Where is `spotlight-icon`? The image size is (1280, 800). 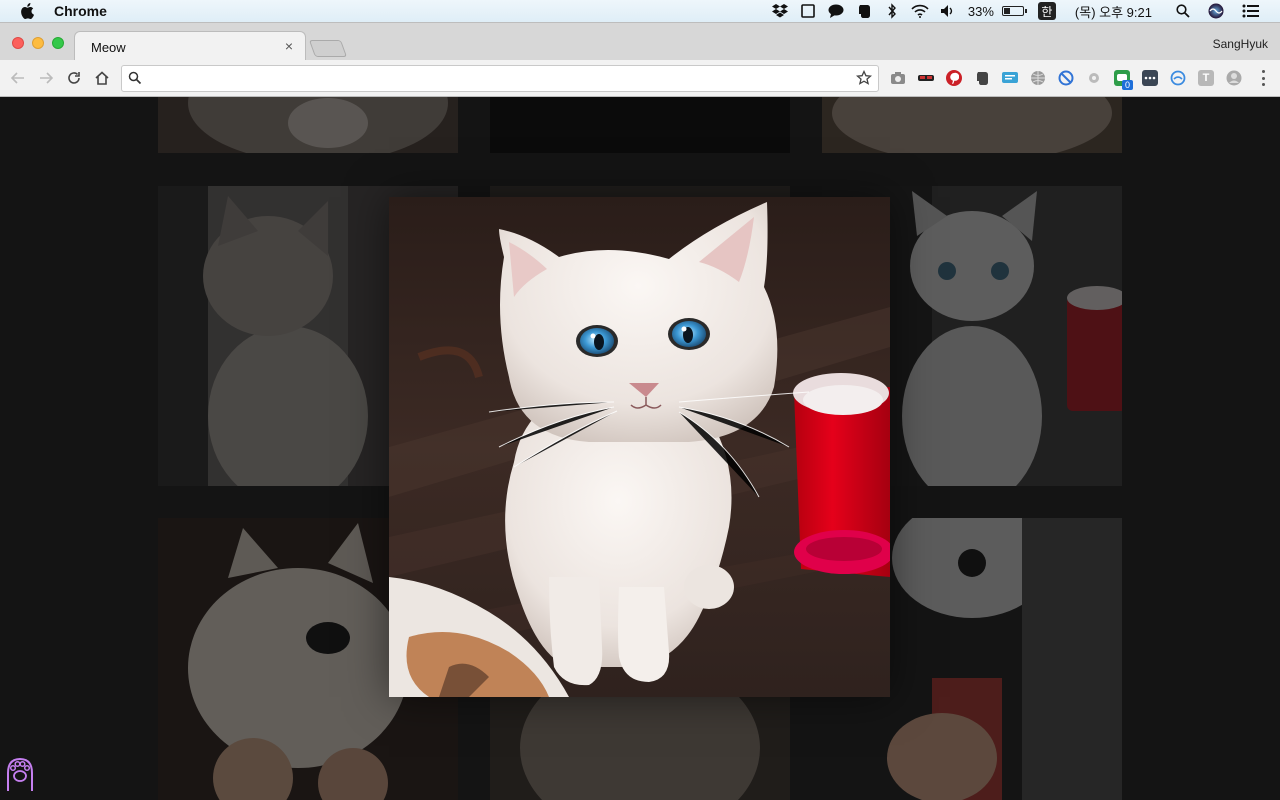 spotlight-icon is located at coordinates (1183, 11).